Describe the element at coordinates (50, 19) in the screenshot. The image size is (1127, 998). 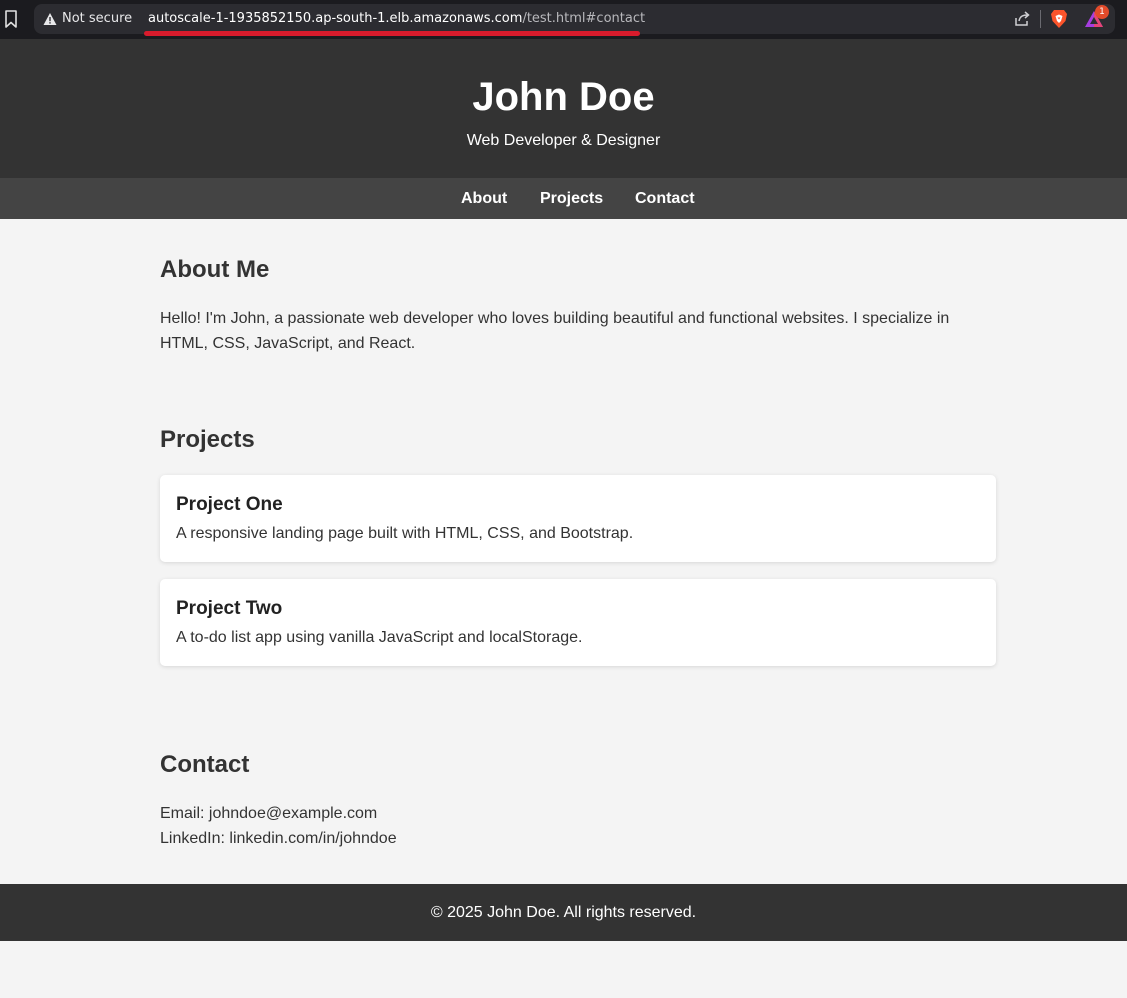
I see `warning-icon` at that location.